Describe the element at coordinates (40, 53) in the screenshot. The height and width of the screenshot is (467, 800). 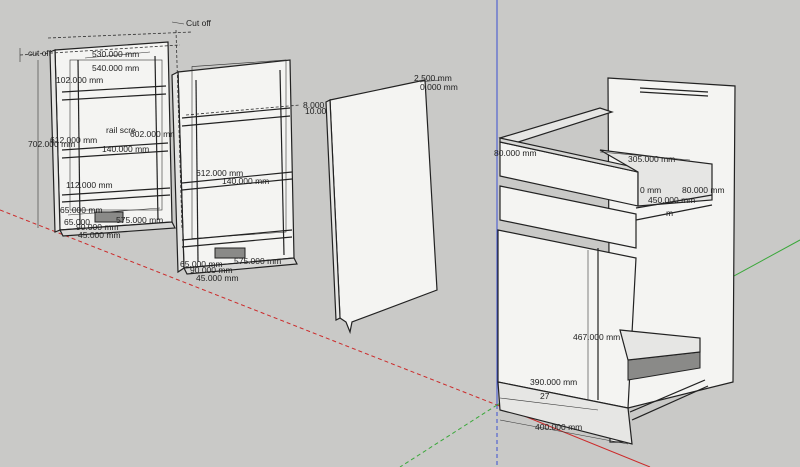
I see `cut-off-label-left: cut off` at that location.